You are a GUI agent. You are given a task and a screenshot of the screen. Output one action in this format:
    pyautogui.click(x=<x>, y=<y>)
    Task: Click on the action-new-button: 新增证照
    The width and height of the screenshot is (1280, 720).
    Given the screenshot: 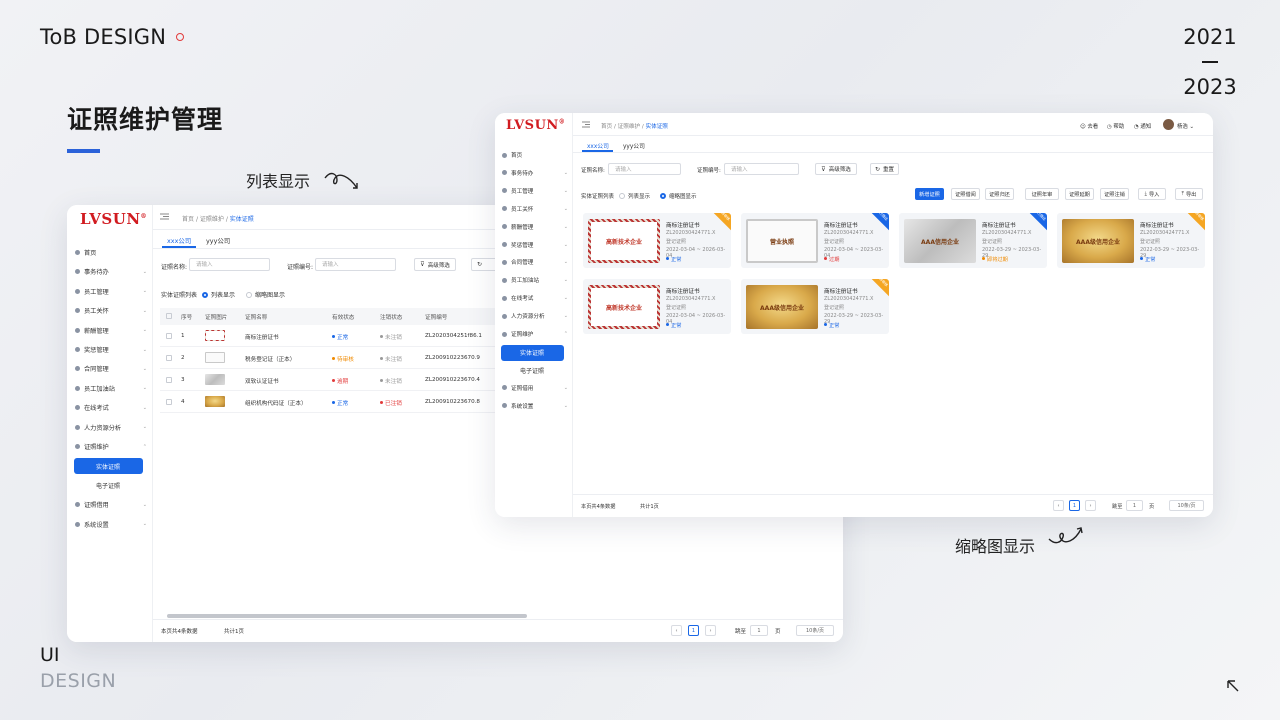 What is the action you would take?
    pyautogui.click(x=929, y=194)
    